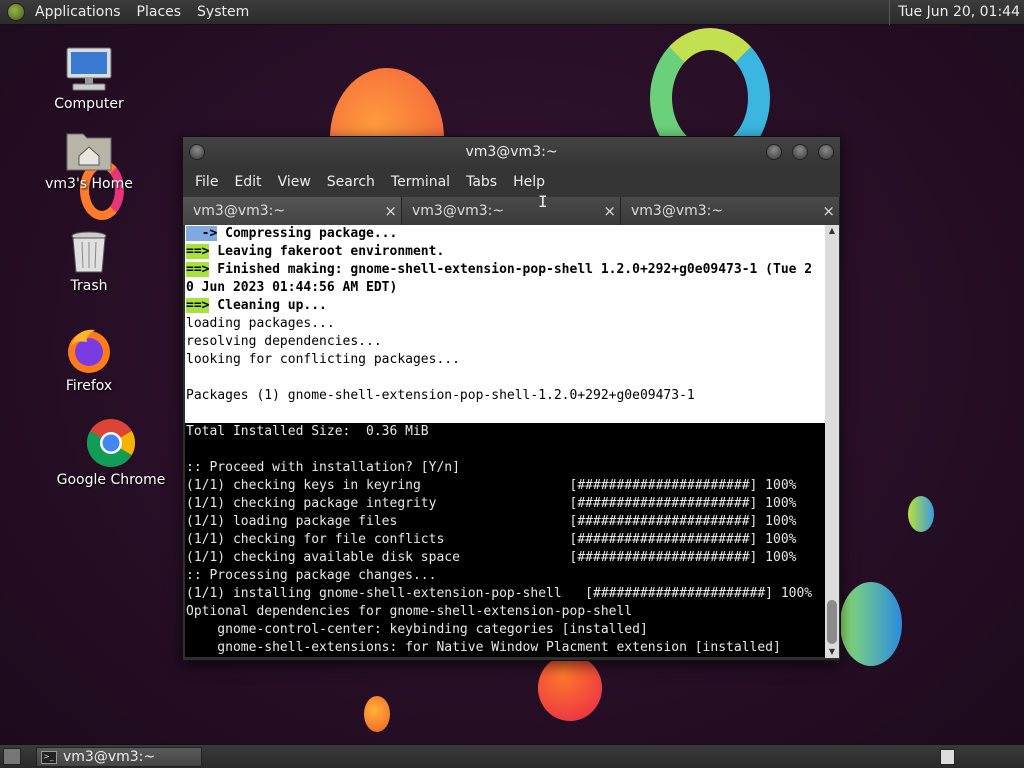  Describe the element at coordinates (505, 432) in the screenshot. I see `terminal-line: Total Installed Size: 0.36 MiB` at that location.